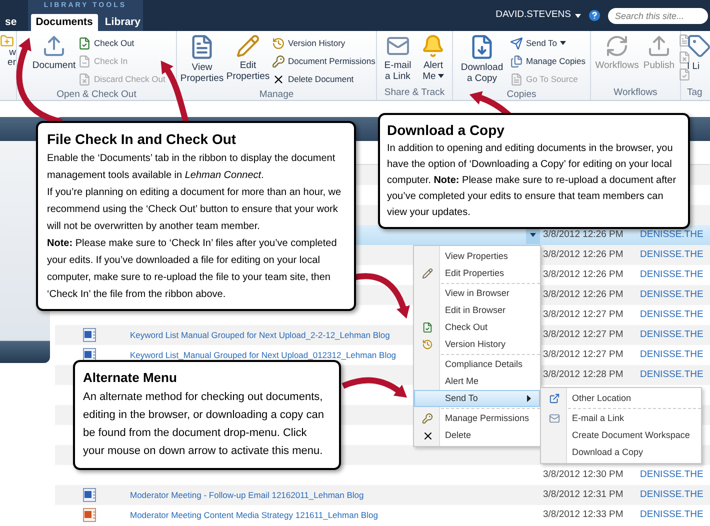 The width and height of the screenshot is (710, 526). What do you see at coordinates (477, 273) in the screenshot?
I see `menu-item: Edit Properties` at bounding box center [477, 273].